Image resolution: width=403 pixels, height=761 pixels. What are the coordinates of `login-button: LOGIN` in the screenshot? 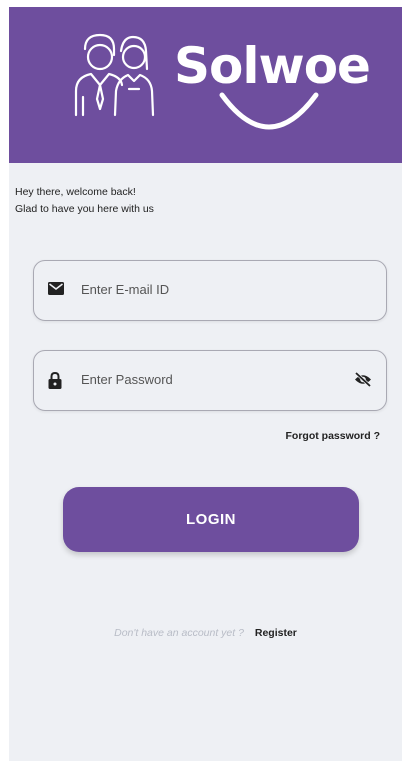 It's located at (211, 519).